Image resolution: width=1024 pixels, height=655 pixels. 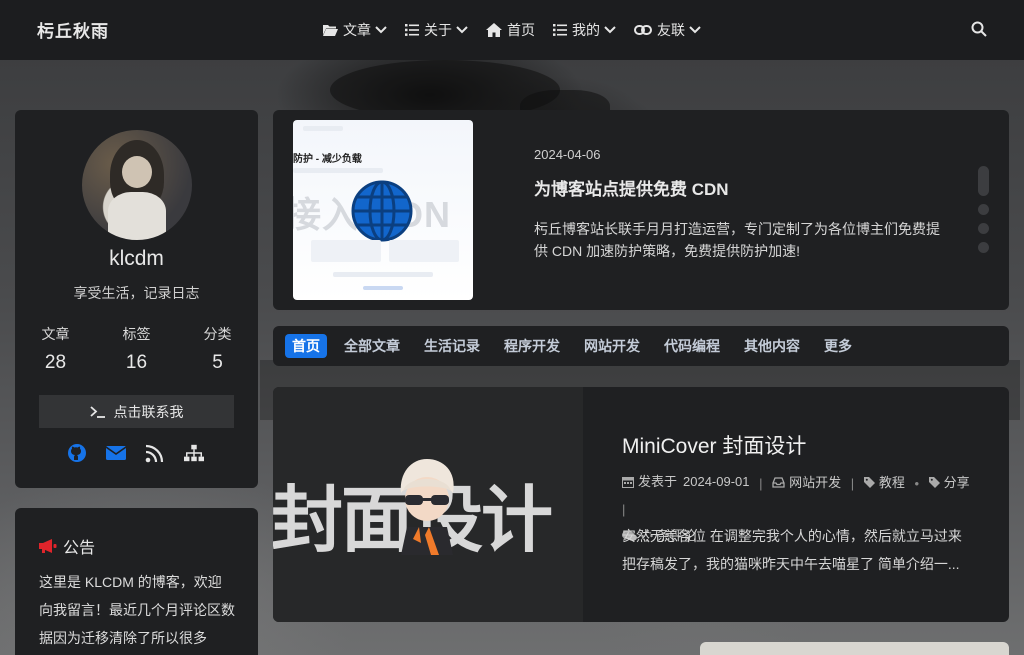 What do you see at coordinates (494, 30) in the screenshot?
I see `home-icon` at bounding box center [494, 30].